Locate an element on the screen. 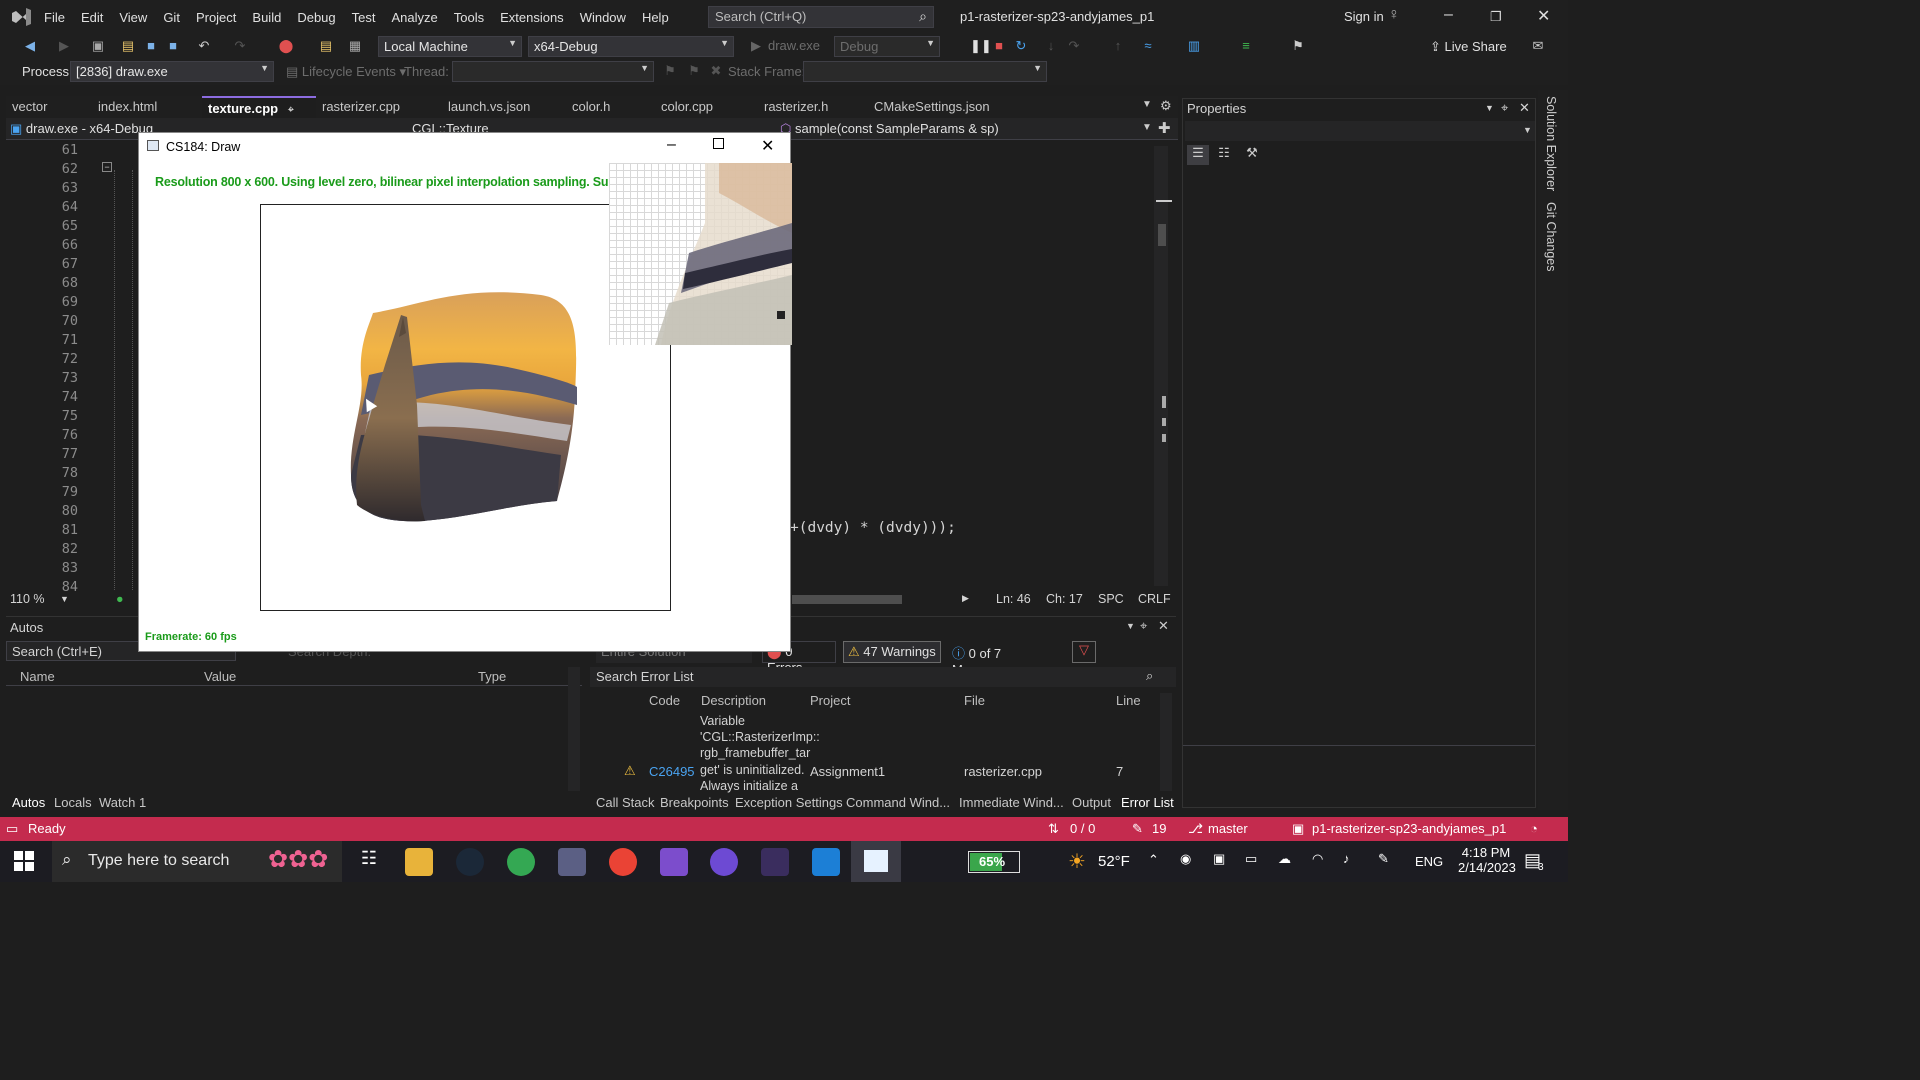 The width and height of the screenshot is (1920, 1080). column-value: Value is located at coordinates (220, 676).